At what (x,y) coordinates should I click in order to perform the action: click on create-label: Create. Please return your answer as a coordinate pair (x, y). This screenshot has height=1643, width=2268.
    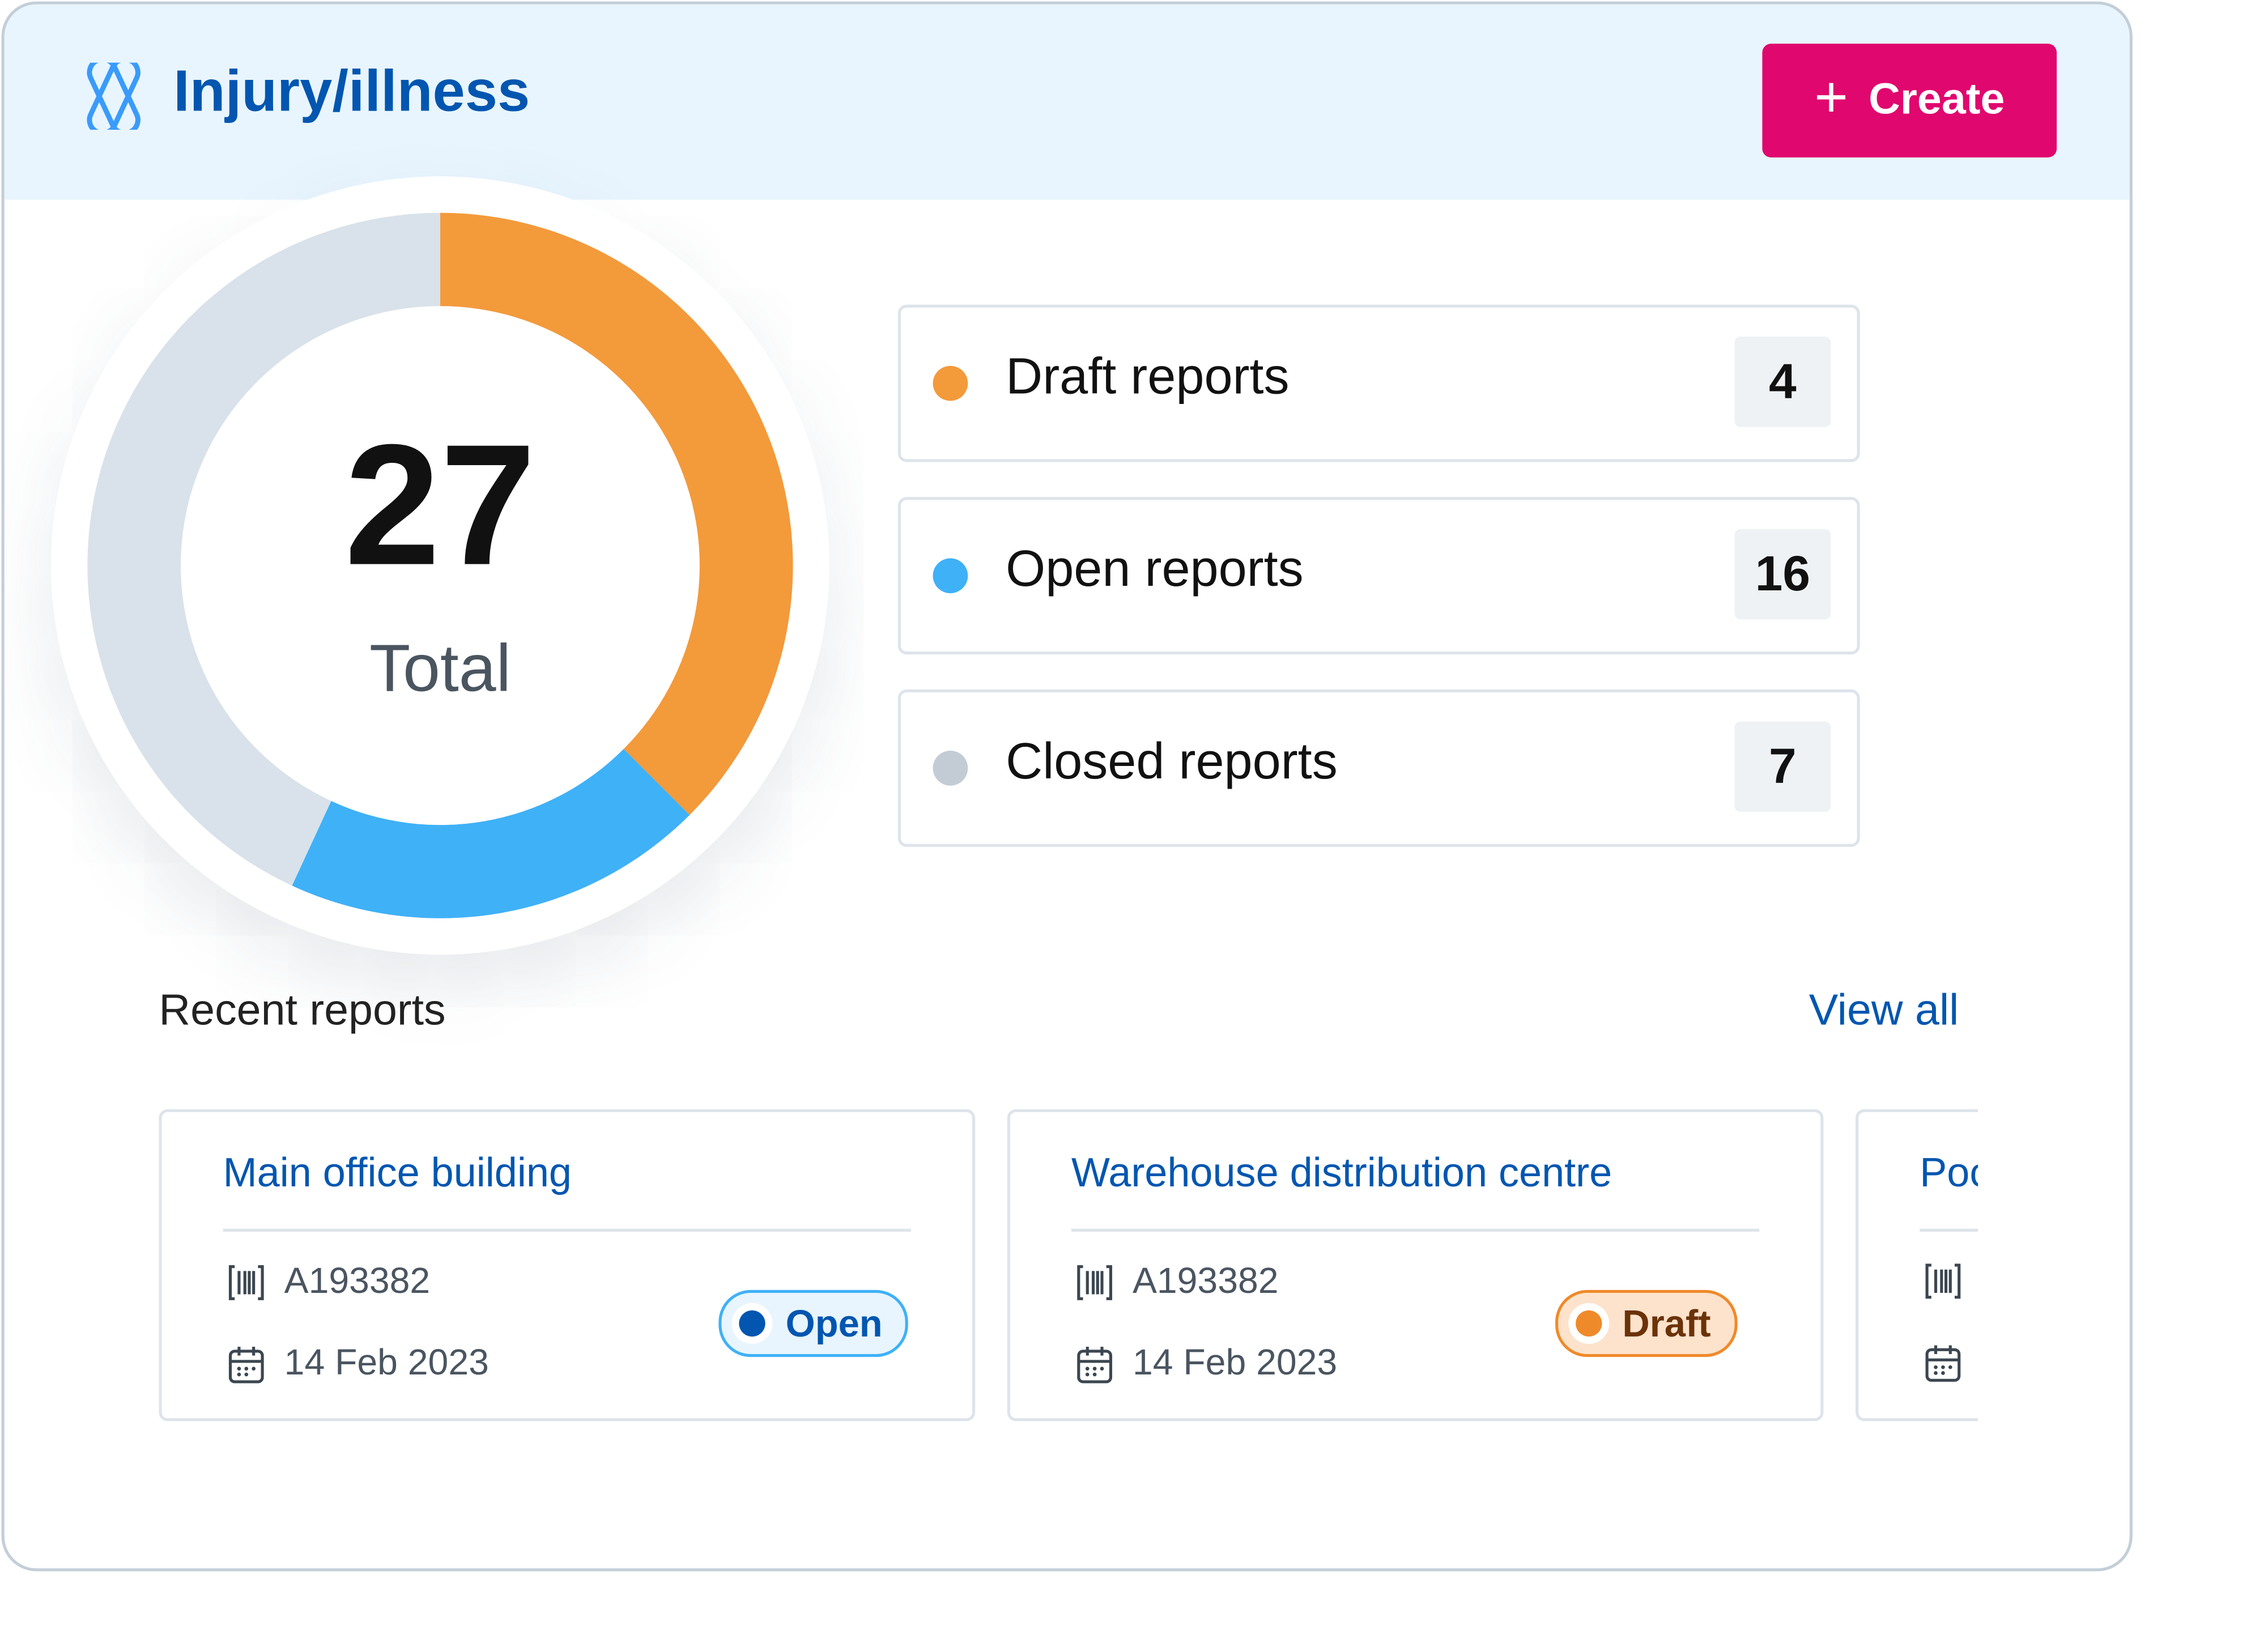
    Looking at the image, I should click on (1937, 99).